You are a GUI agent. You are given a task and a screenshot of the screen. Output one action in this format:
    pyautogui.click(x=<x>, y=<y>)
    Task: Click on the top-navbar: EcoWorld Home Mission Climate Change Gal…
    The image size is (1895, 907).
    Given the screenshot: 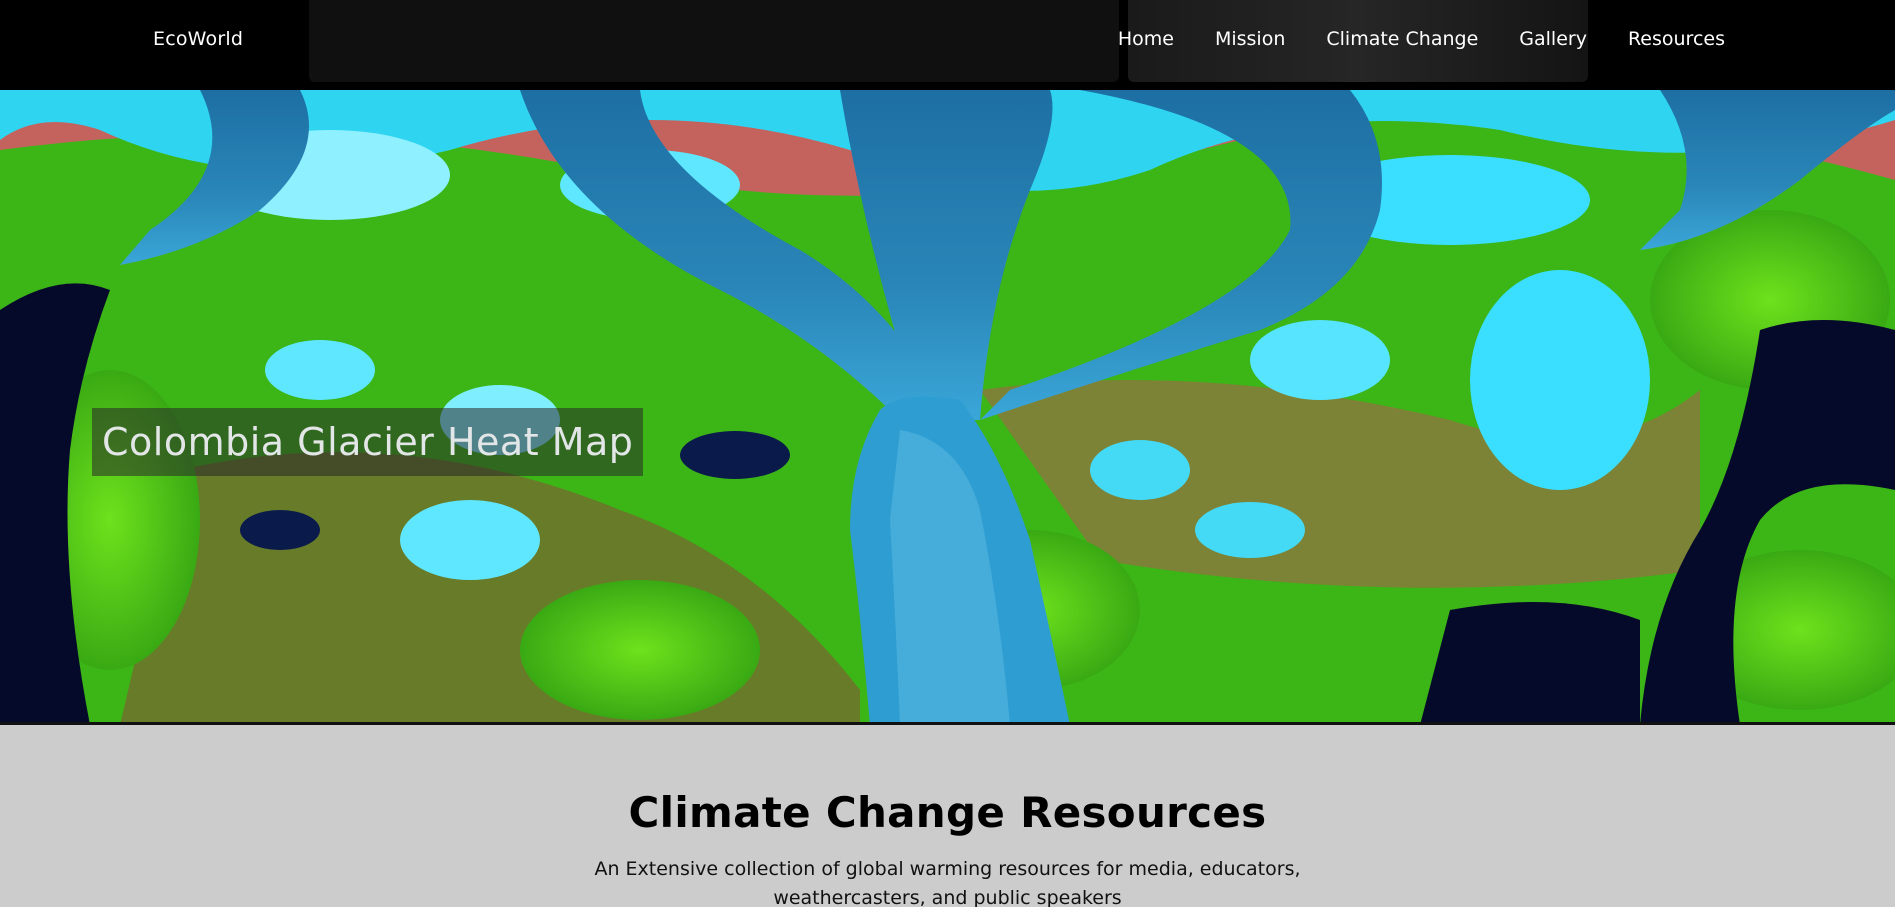 What is the action you would take?
    pyautogui.click(x=947, y=45)
    